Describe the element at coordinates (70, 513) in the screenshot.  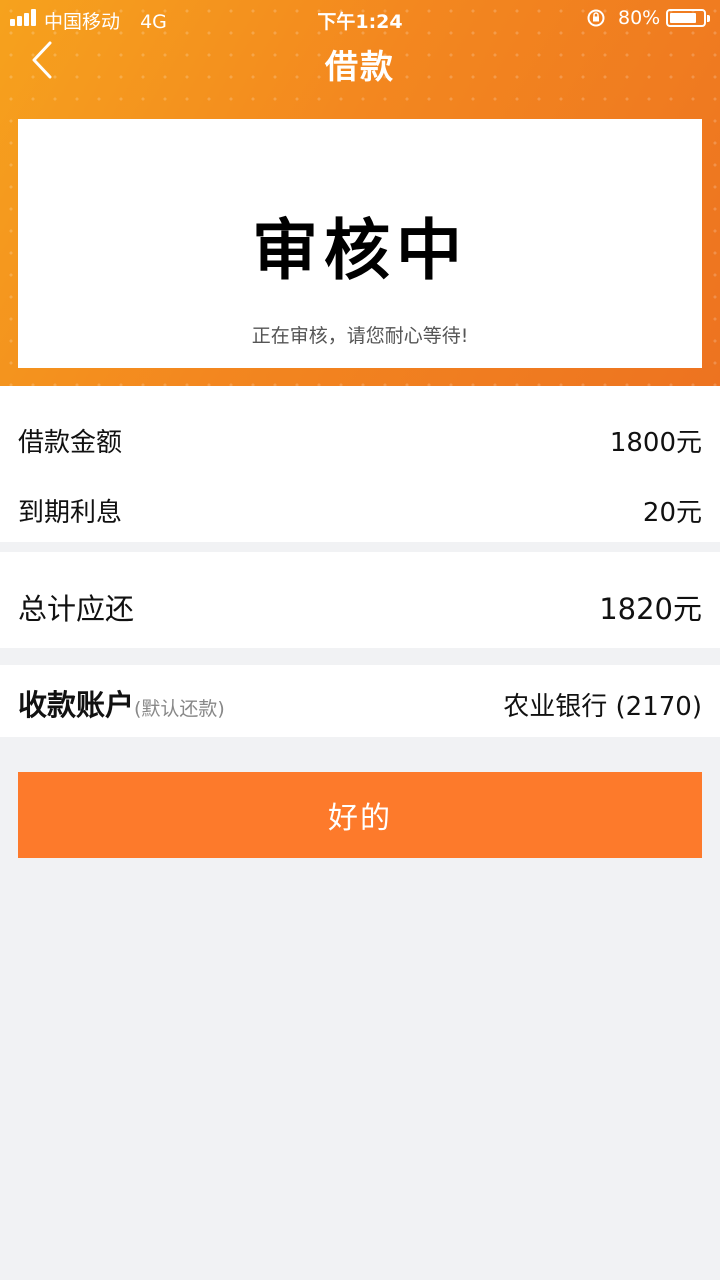
I see `interest-label: 到期利息` at that location.